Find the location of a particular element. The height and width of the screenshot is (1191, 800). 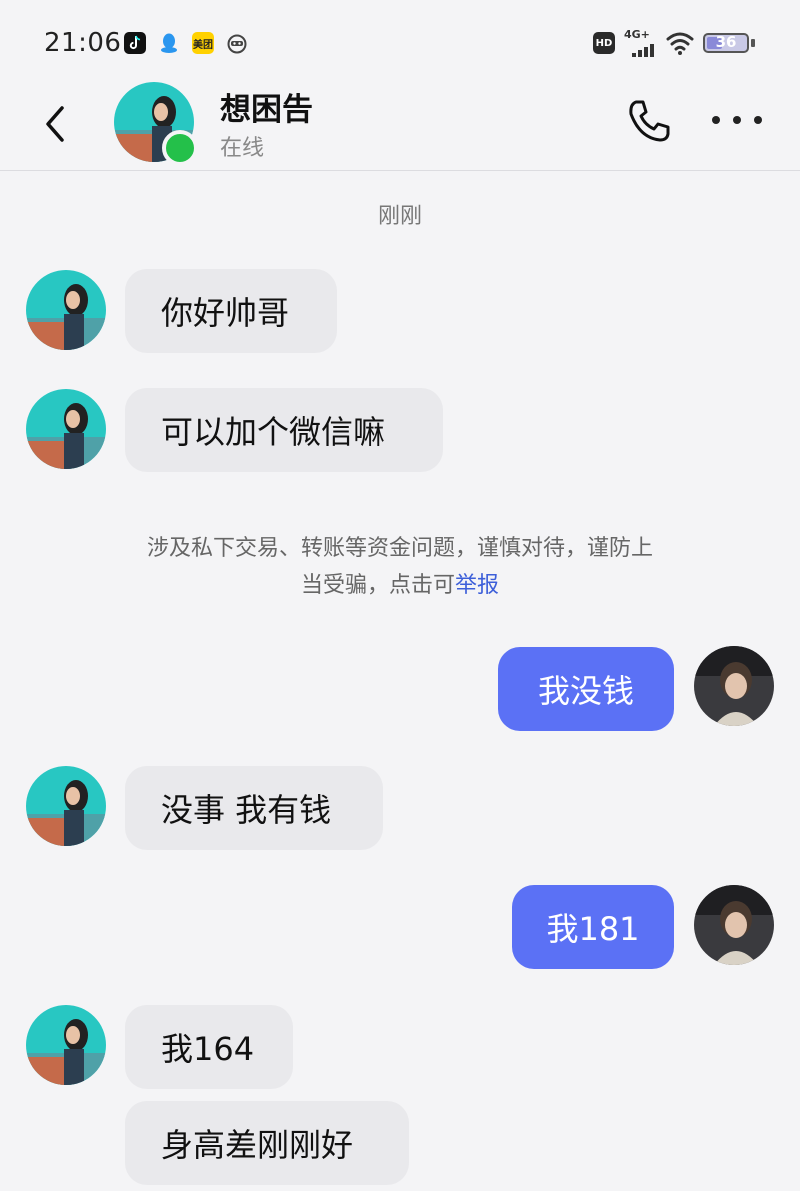

safety-notice-text: 涉及私下交易、转账等资金问题，谨慎对待，谨防上当受骗，点击可 is located at coordinates (399, 567).